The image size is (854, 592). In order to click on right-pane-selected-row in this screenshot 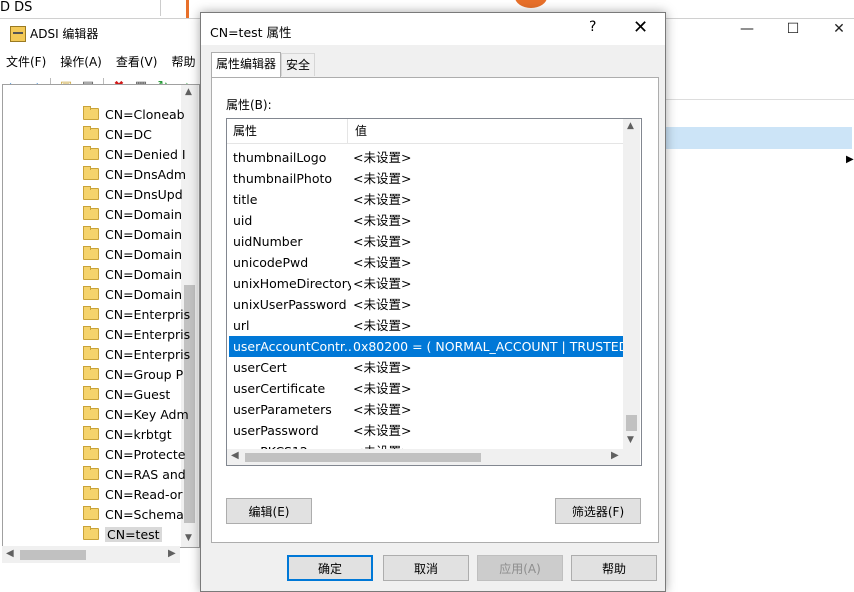, I will do `click(758, 138)`.